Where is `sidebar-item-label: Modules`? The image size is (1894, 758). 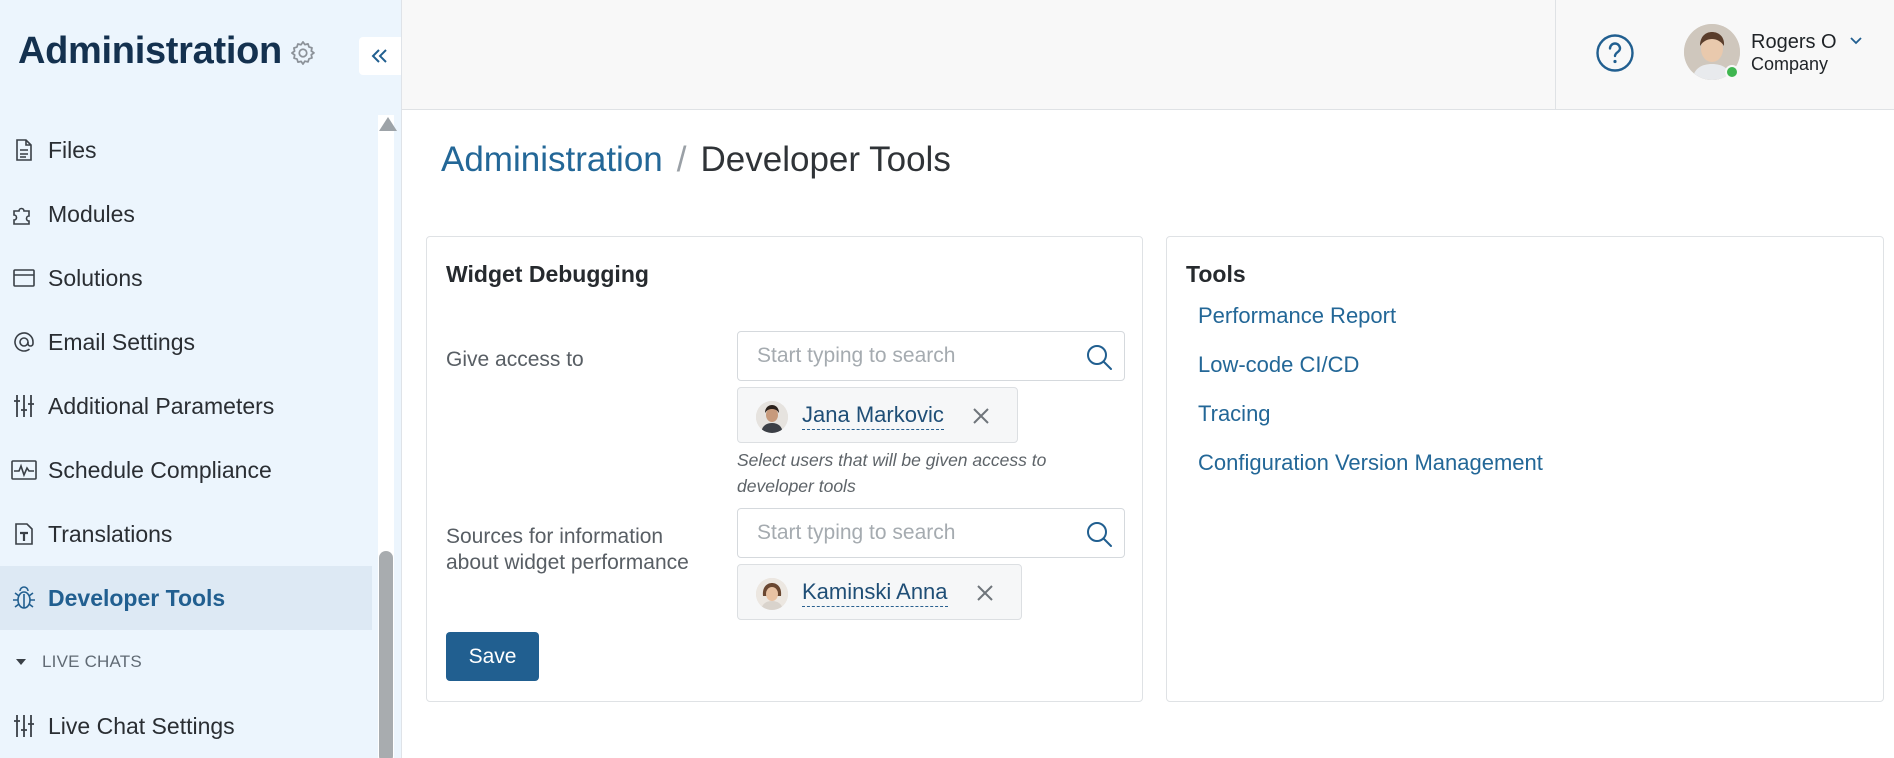 sidebar-item-label: Modules is located at coordinates (91, 213).